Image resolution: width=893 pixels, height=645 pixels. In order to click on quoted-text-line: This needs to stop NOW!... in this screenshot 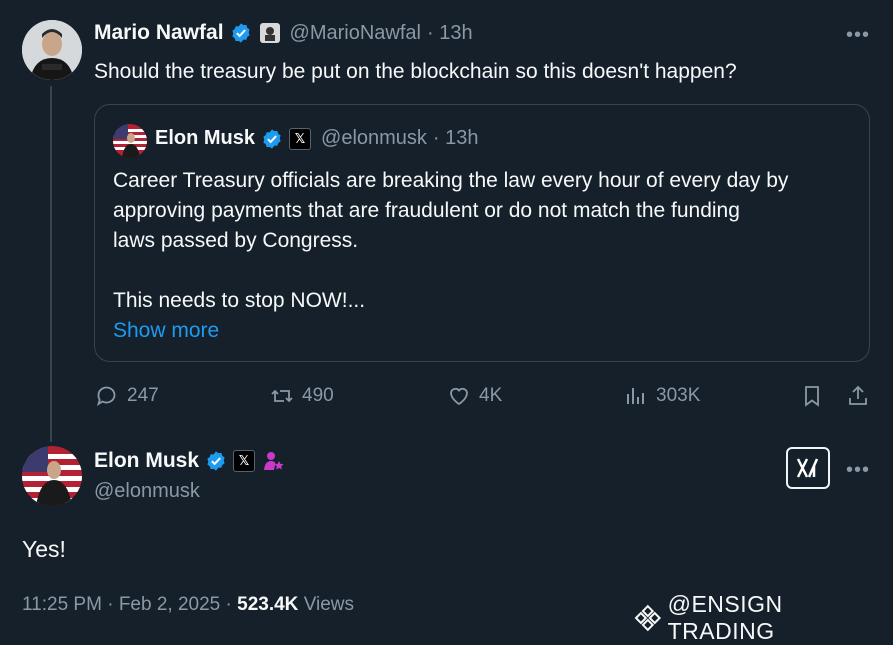, I will do `click(239, 300)`.